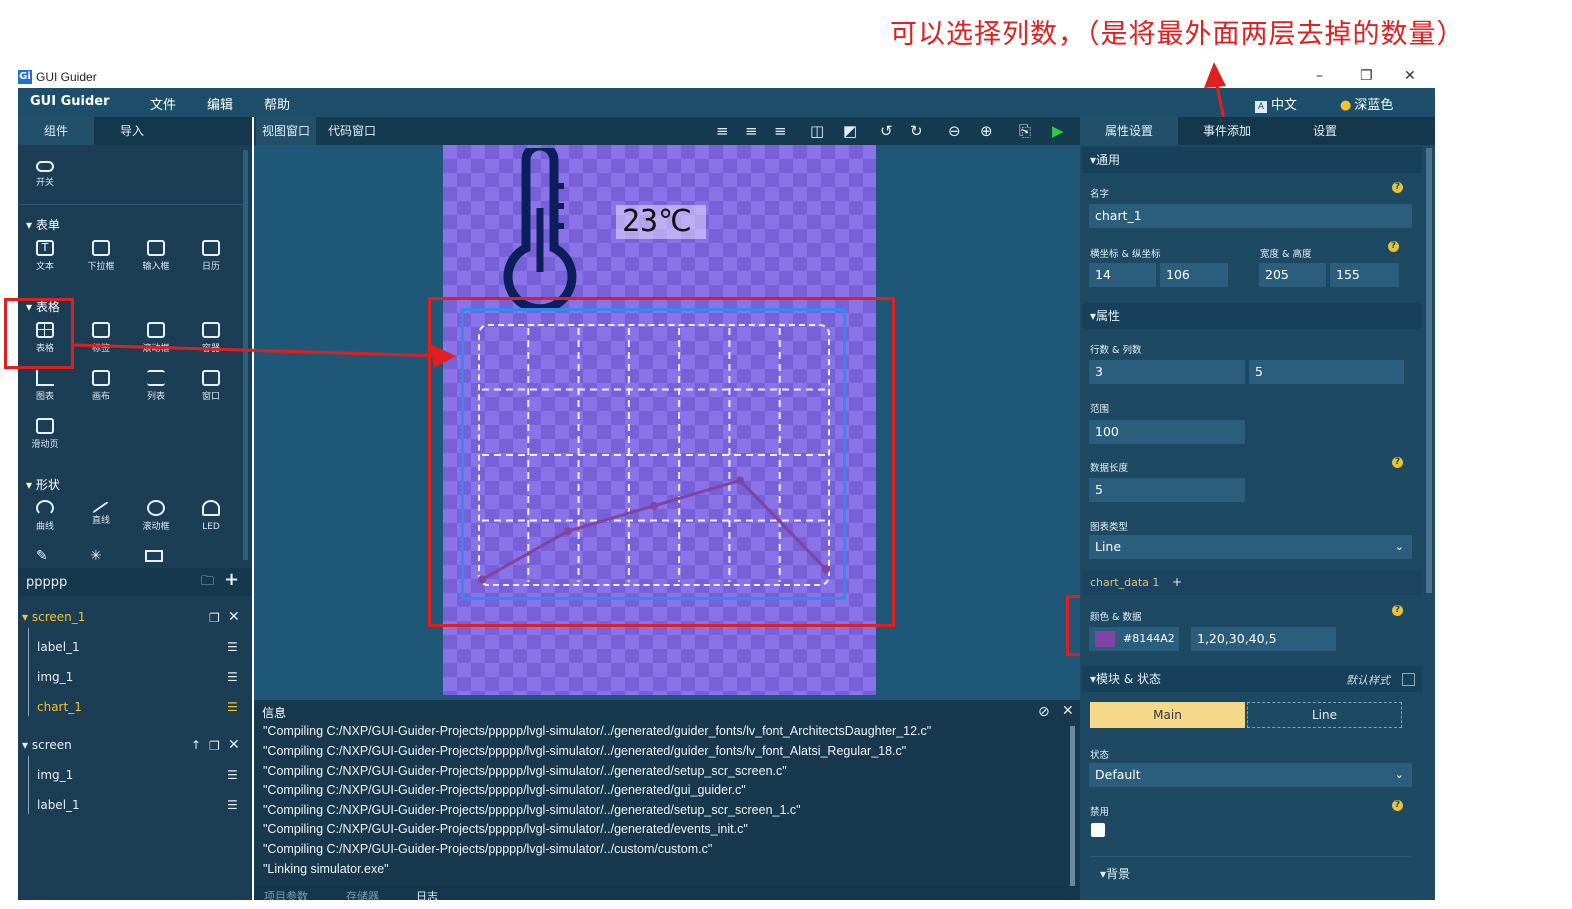 This screenshot has width=1572, height=909. I want to click on restore-icon: ❐, so click(1366, 76).